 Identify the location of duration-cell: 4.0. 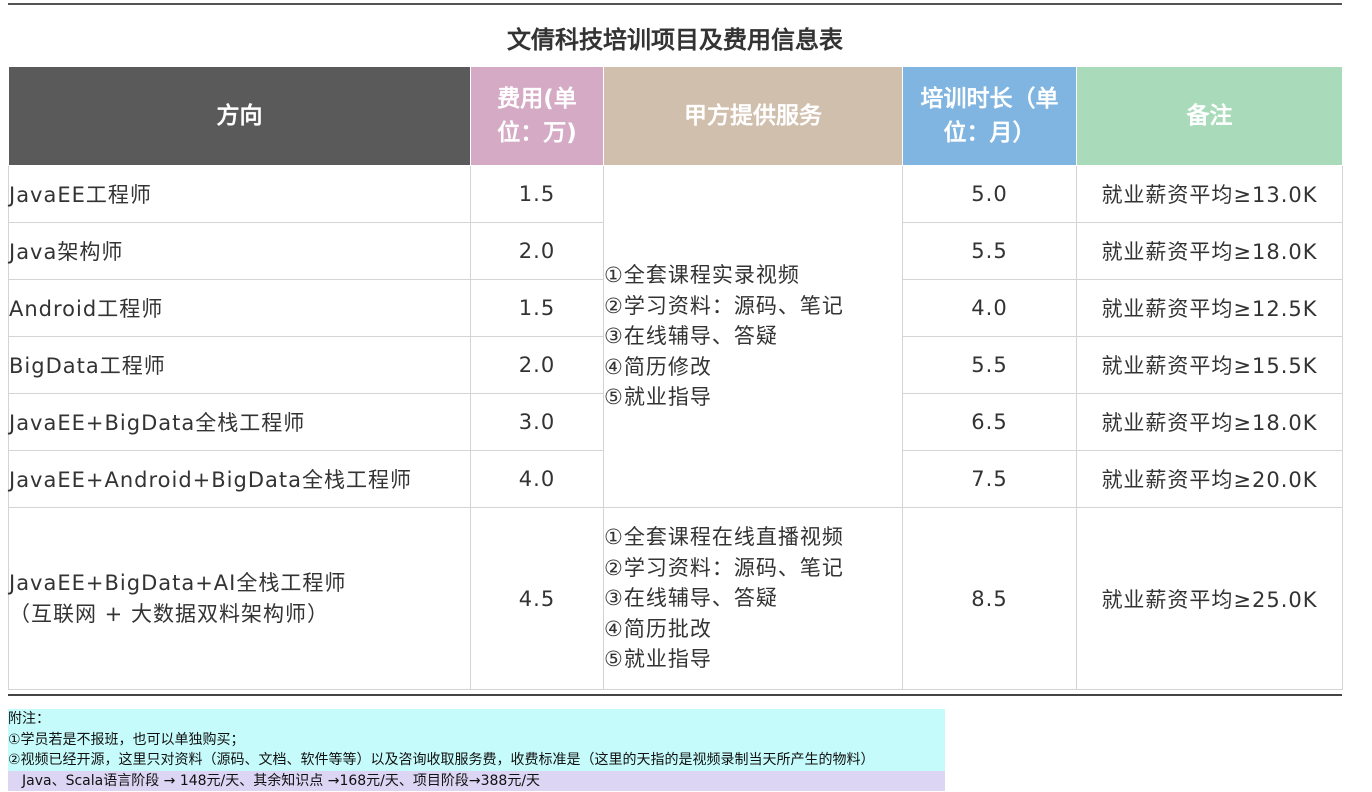
(989, 308).